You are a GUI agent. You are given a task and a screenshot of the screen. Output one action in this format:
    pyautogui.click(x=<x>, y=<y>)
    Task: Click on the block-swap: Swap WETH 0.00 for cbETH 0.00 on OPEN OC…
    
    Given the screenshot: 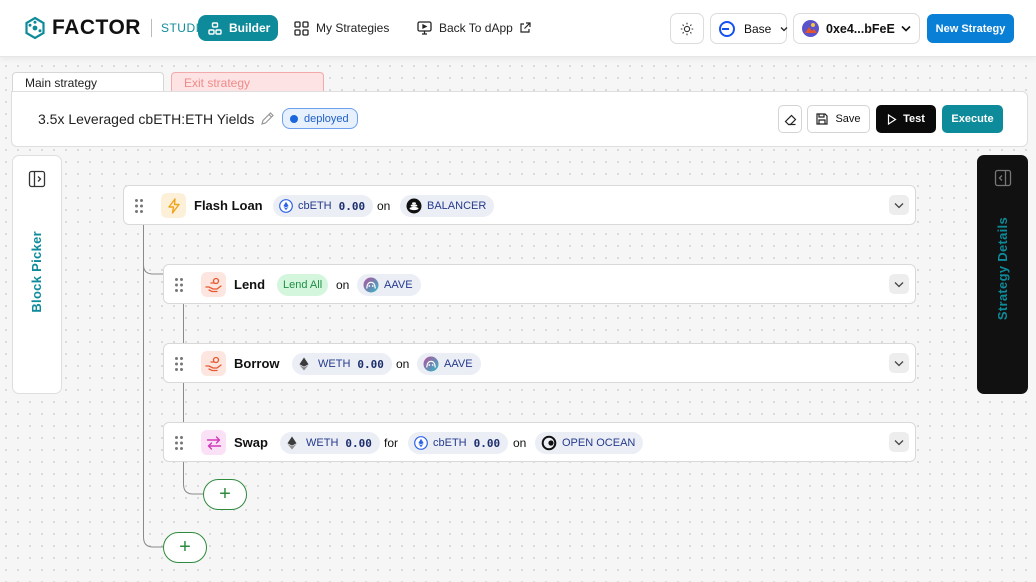 What is the action you would take?
    pyautogui.click(x=539, y=442)
    